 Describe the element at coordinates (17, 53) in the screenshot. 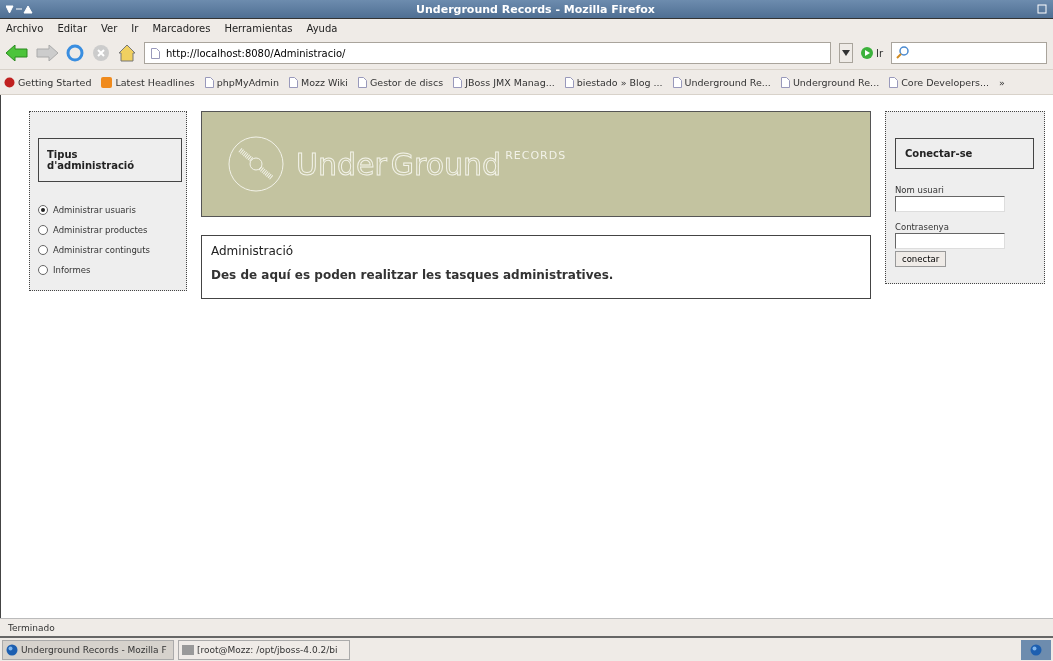

I see `back-arrow-icon` at that location.